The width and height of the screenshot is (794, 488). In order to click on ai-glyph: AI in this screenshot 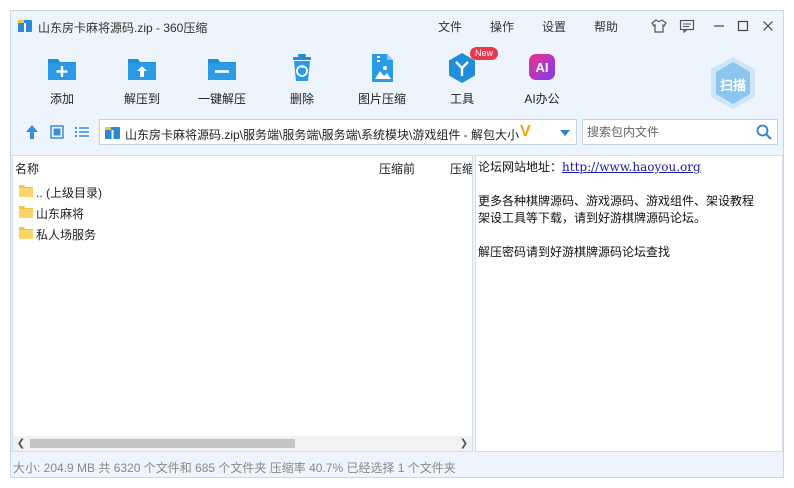, I will do `click(542, 67)`.